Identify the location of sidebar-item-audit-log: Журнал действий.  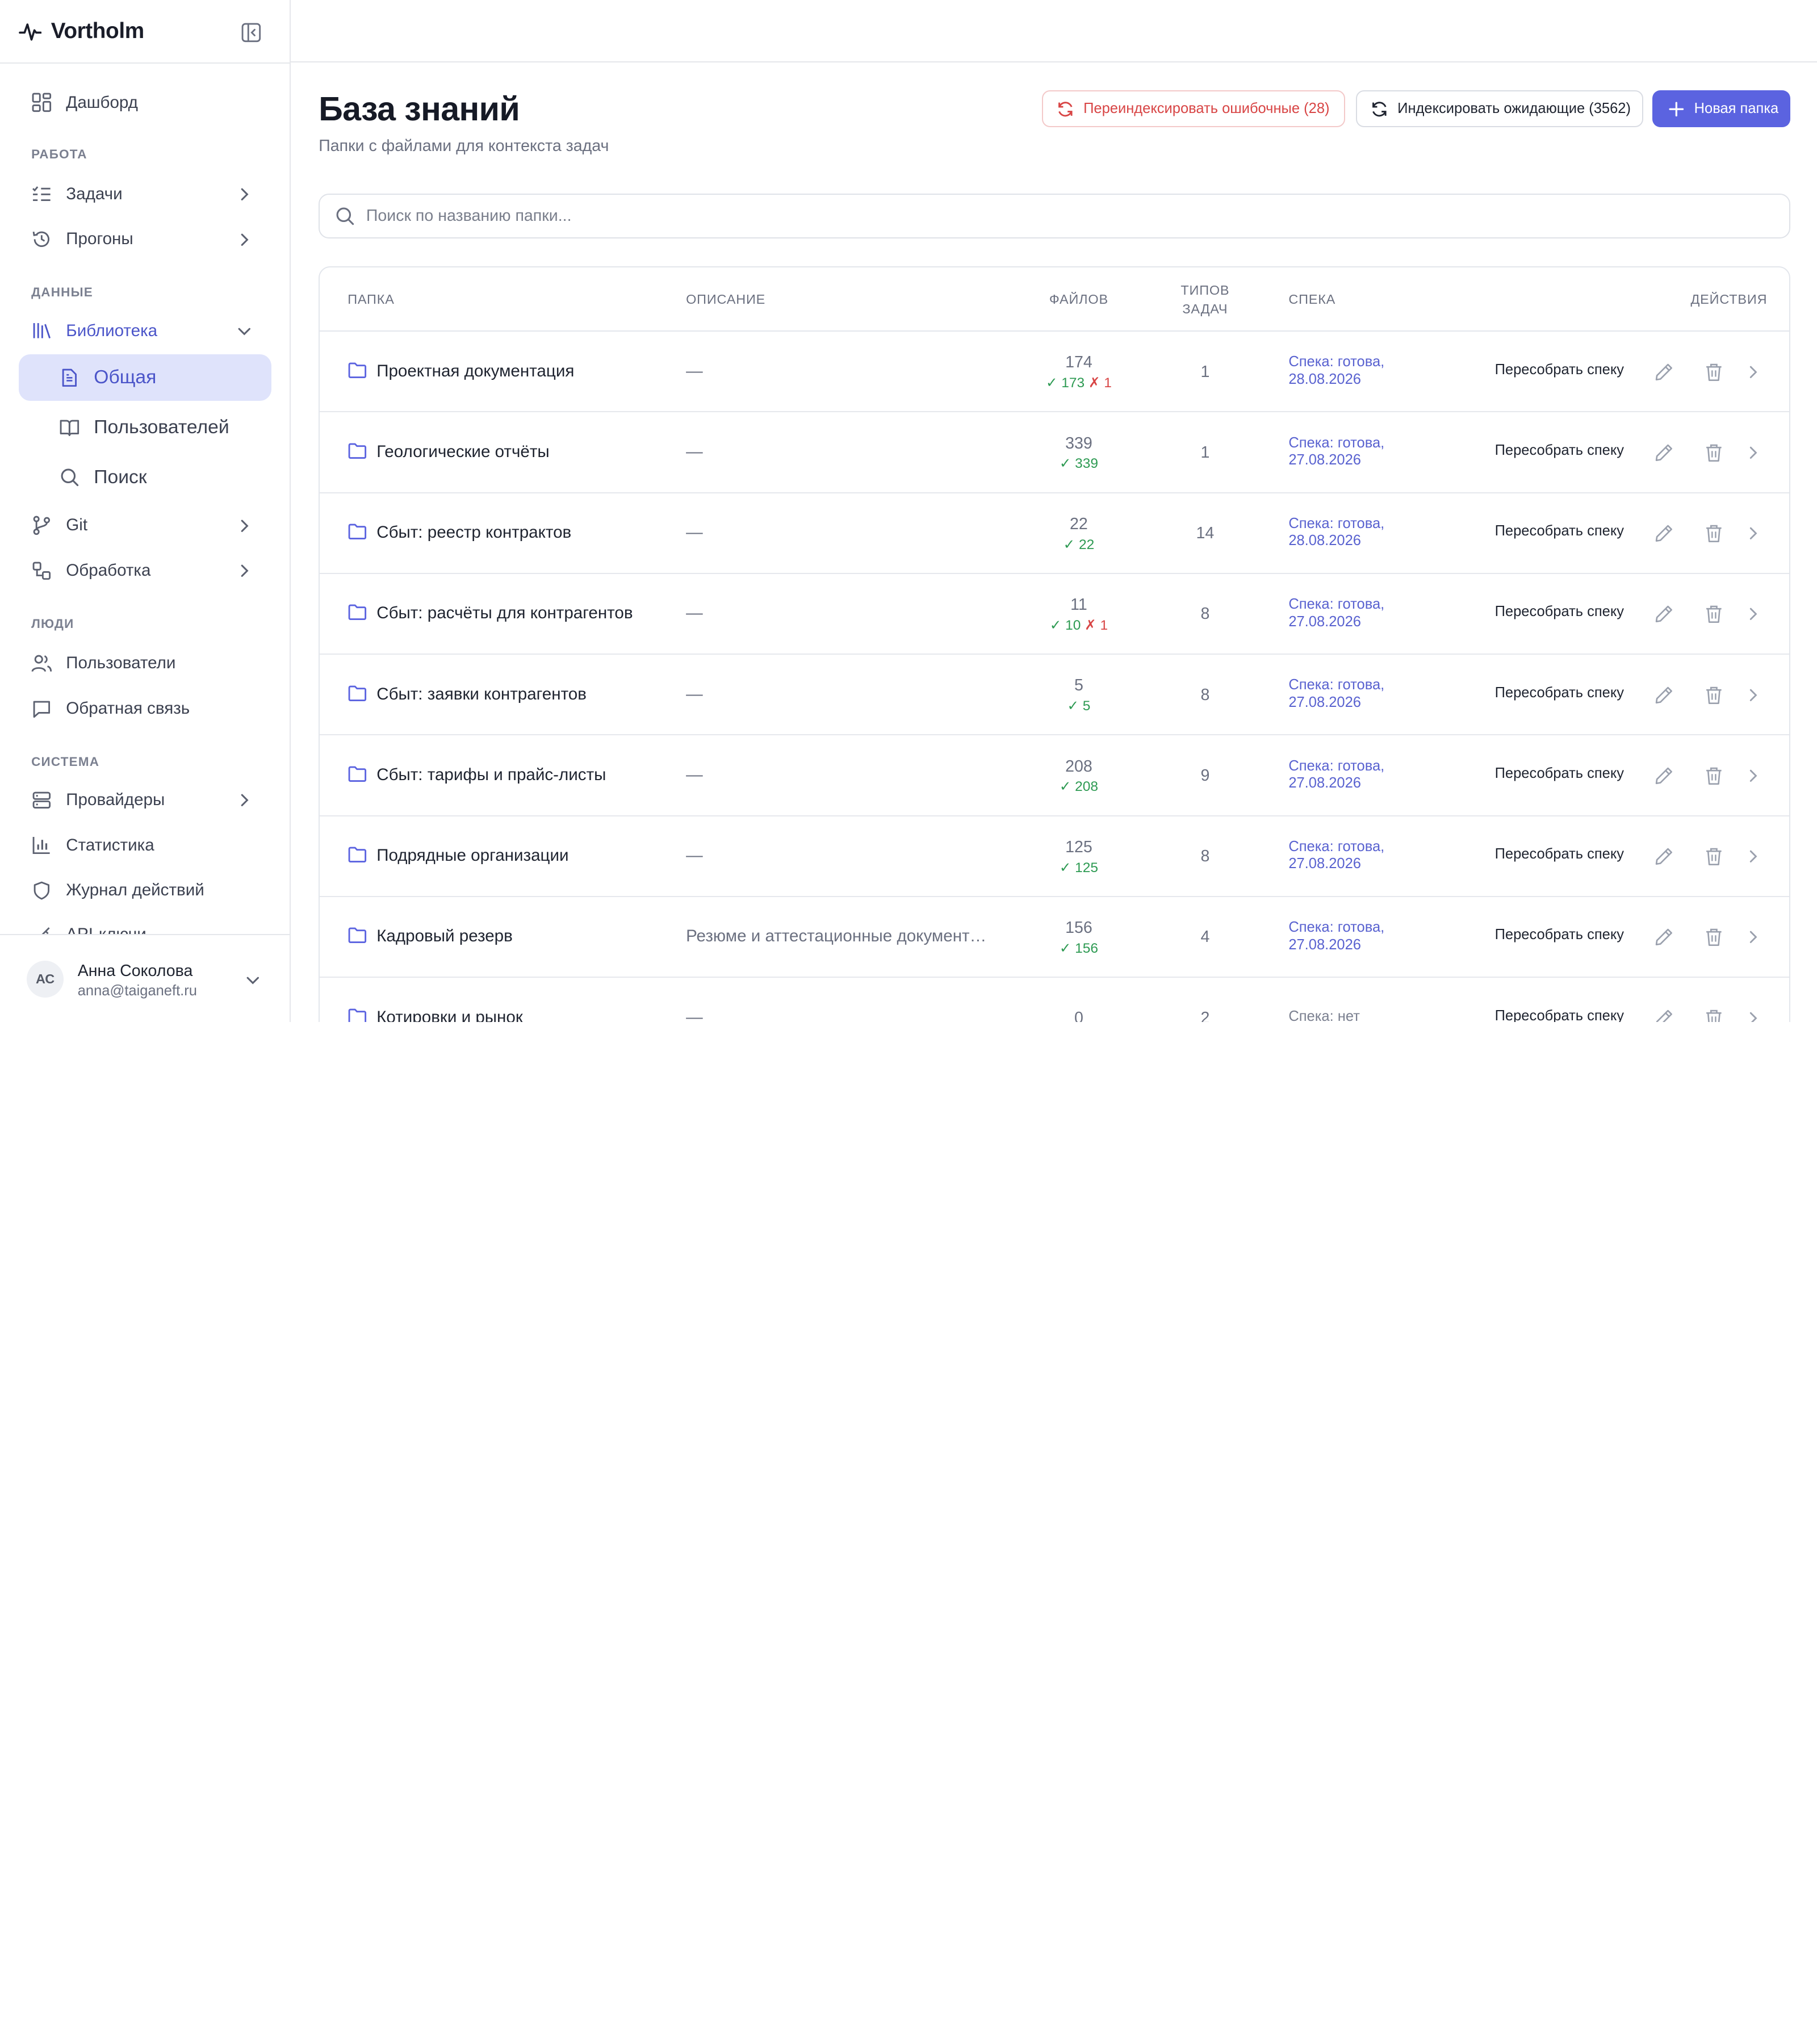
(145, 891).